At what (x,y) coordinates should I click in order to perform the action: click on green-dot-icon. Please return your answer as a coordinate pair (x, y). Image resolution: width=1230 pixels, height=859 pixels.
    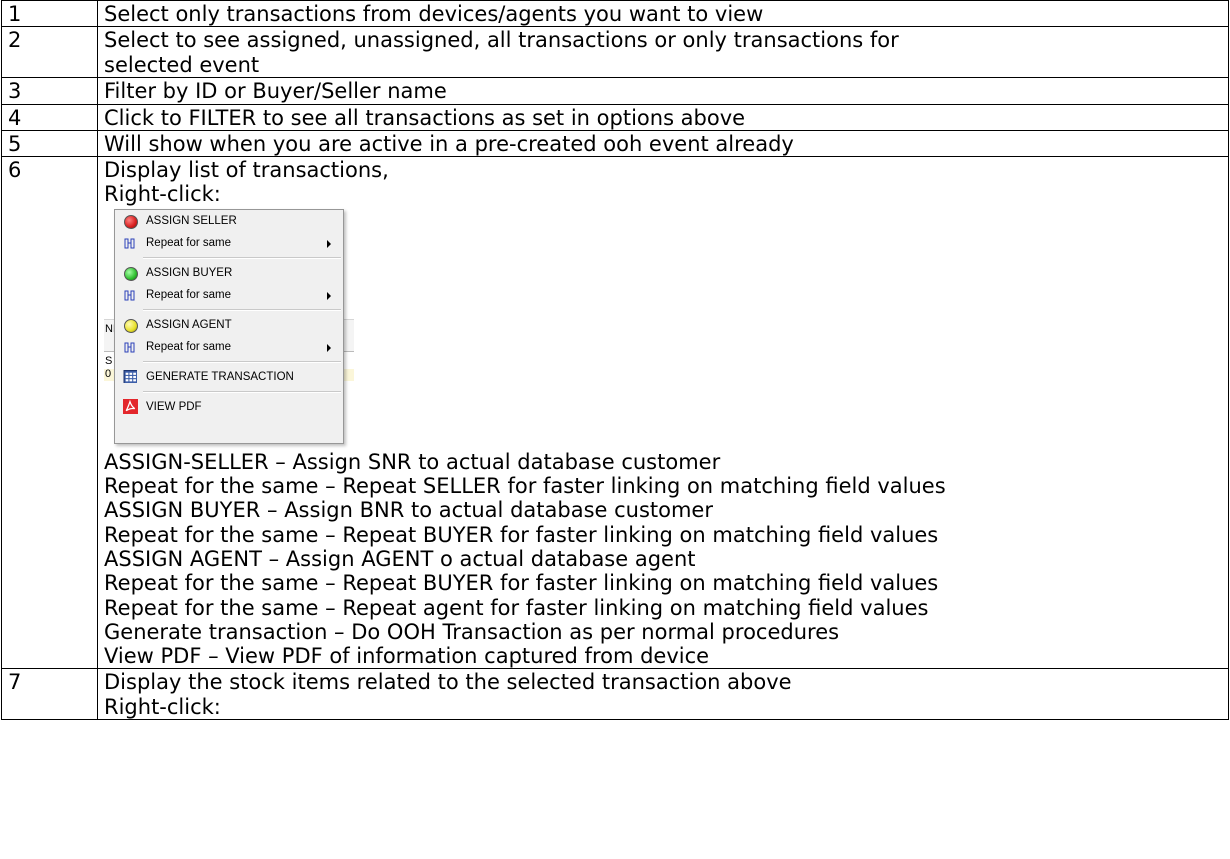
    Looking at the image, I should click on (131, 273).